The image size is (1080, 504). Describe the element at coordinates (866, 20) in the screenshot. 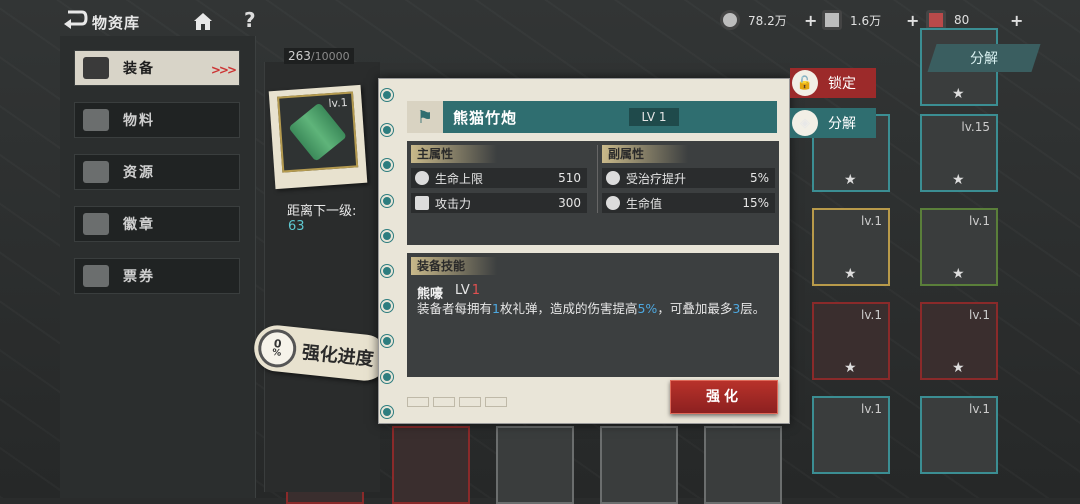

I see `currency-value: 1.6万` at that location.